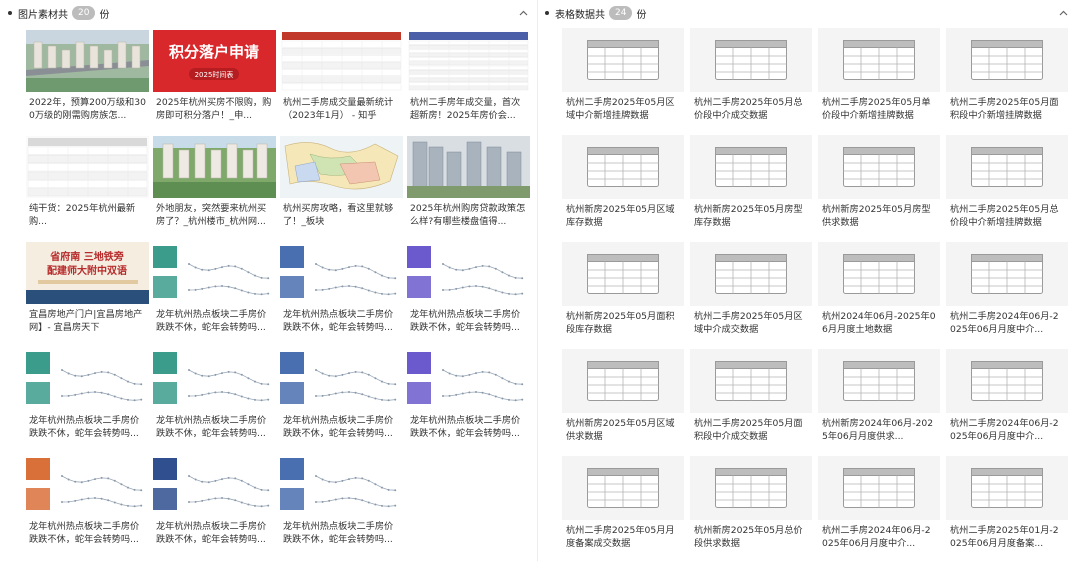 This screenshot has height=561, width=1080. What do you see at coordinates (269, 13) in the screenshot?
I see `image-panel-header: 图片素材共 20 份` at bounding box center [269, 13].